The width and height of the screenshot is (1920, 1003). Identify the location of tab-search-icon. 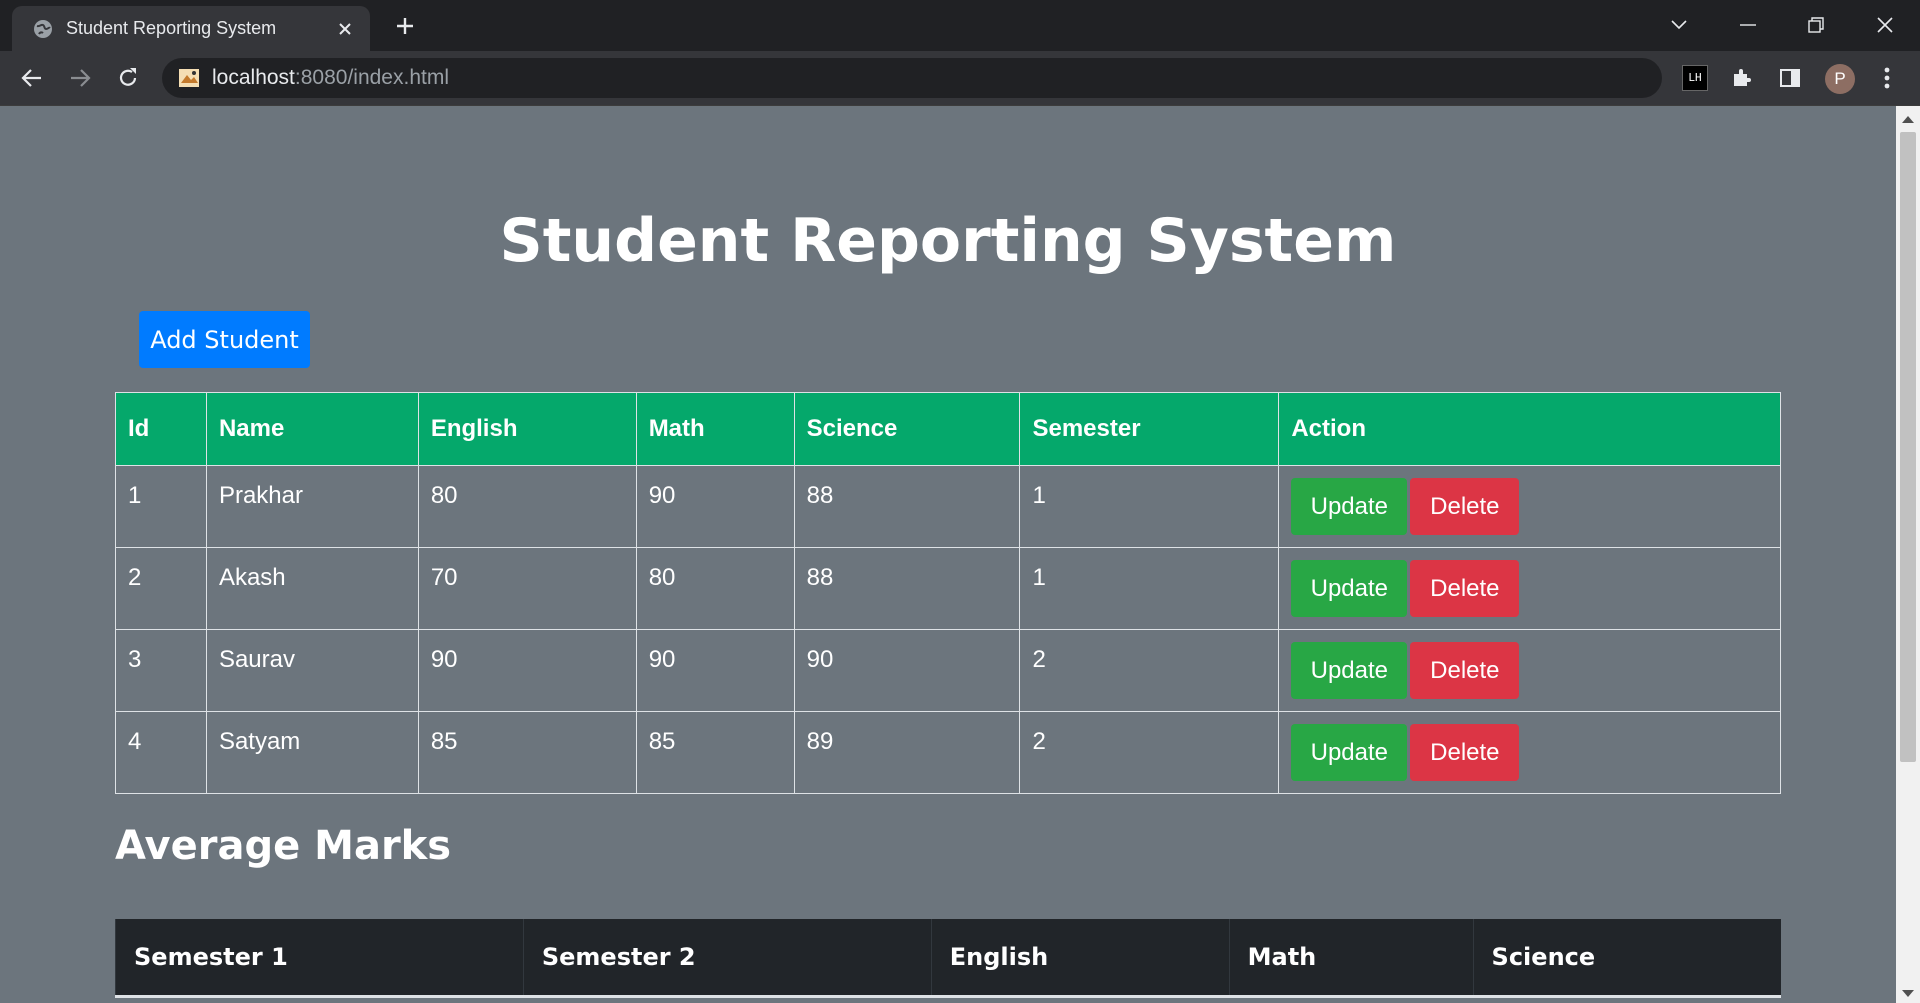
(1679, 25).